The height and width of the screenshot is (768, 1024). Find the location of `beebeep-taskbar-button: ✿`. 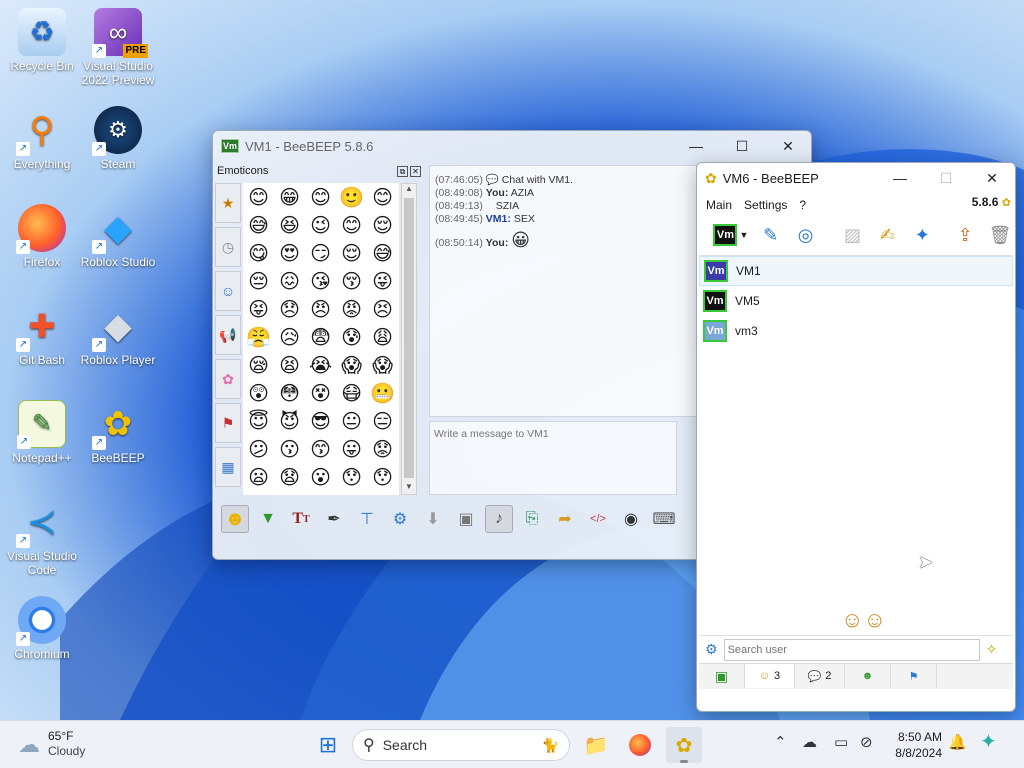

beebeep-taskbar-button: ✿ is located at coordinates (684, 745).